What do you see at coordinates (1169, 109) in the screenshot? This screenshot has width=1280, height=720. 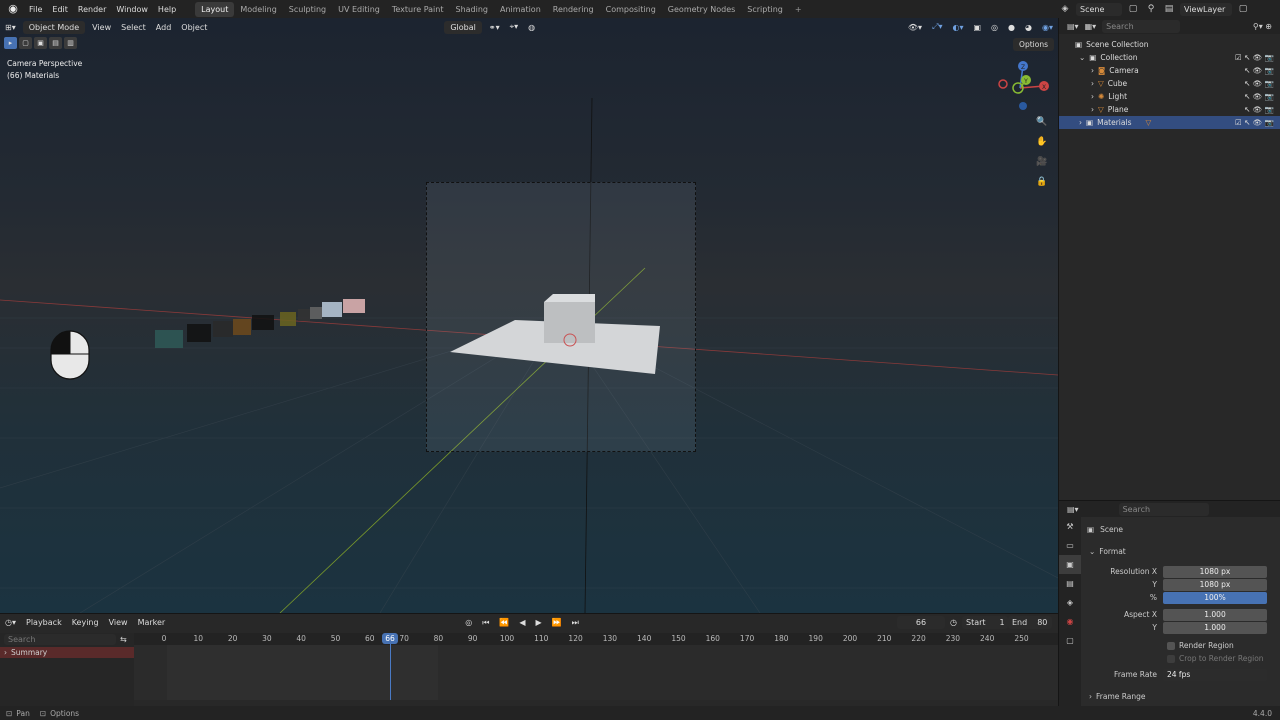 I see `outliner-item-plane: › ▽ Plane ↖ 👁 📷` at bounding box center [1169, 109].